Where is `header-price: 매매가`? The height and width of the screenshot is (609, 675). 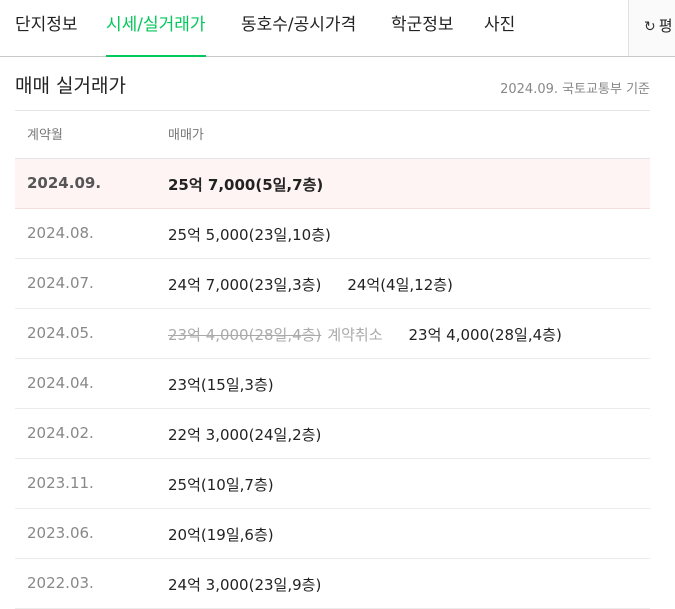
header-price: 매매가 is located at coordinates (186, 135).